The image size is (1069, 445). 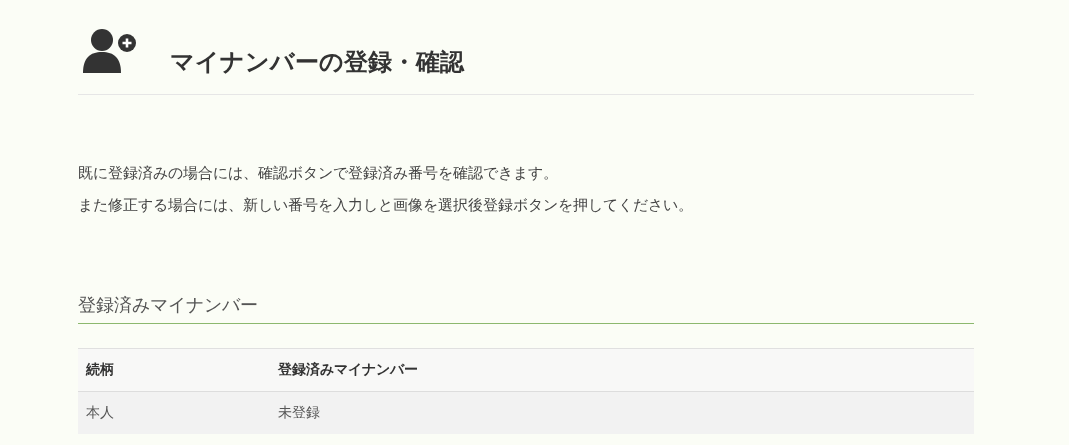 What do you see at coordinates (386, 205) in the screenshot?
I see `instruction-text: また修正する場合には、新しい番号を入力しと画像を選択後登録ボタンを押してください。` at bounding box center [386, 205].